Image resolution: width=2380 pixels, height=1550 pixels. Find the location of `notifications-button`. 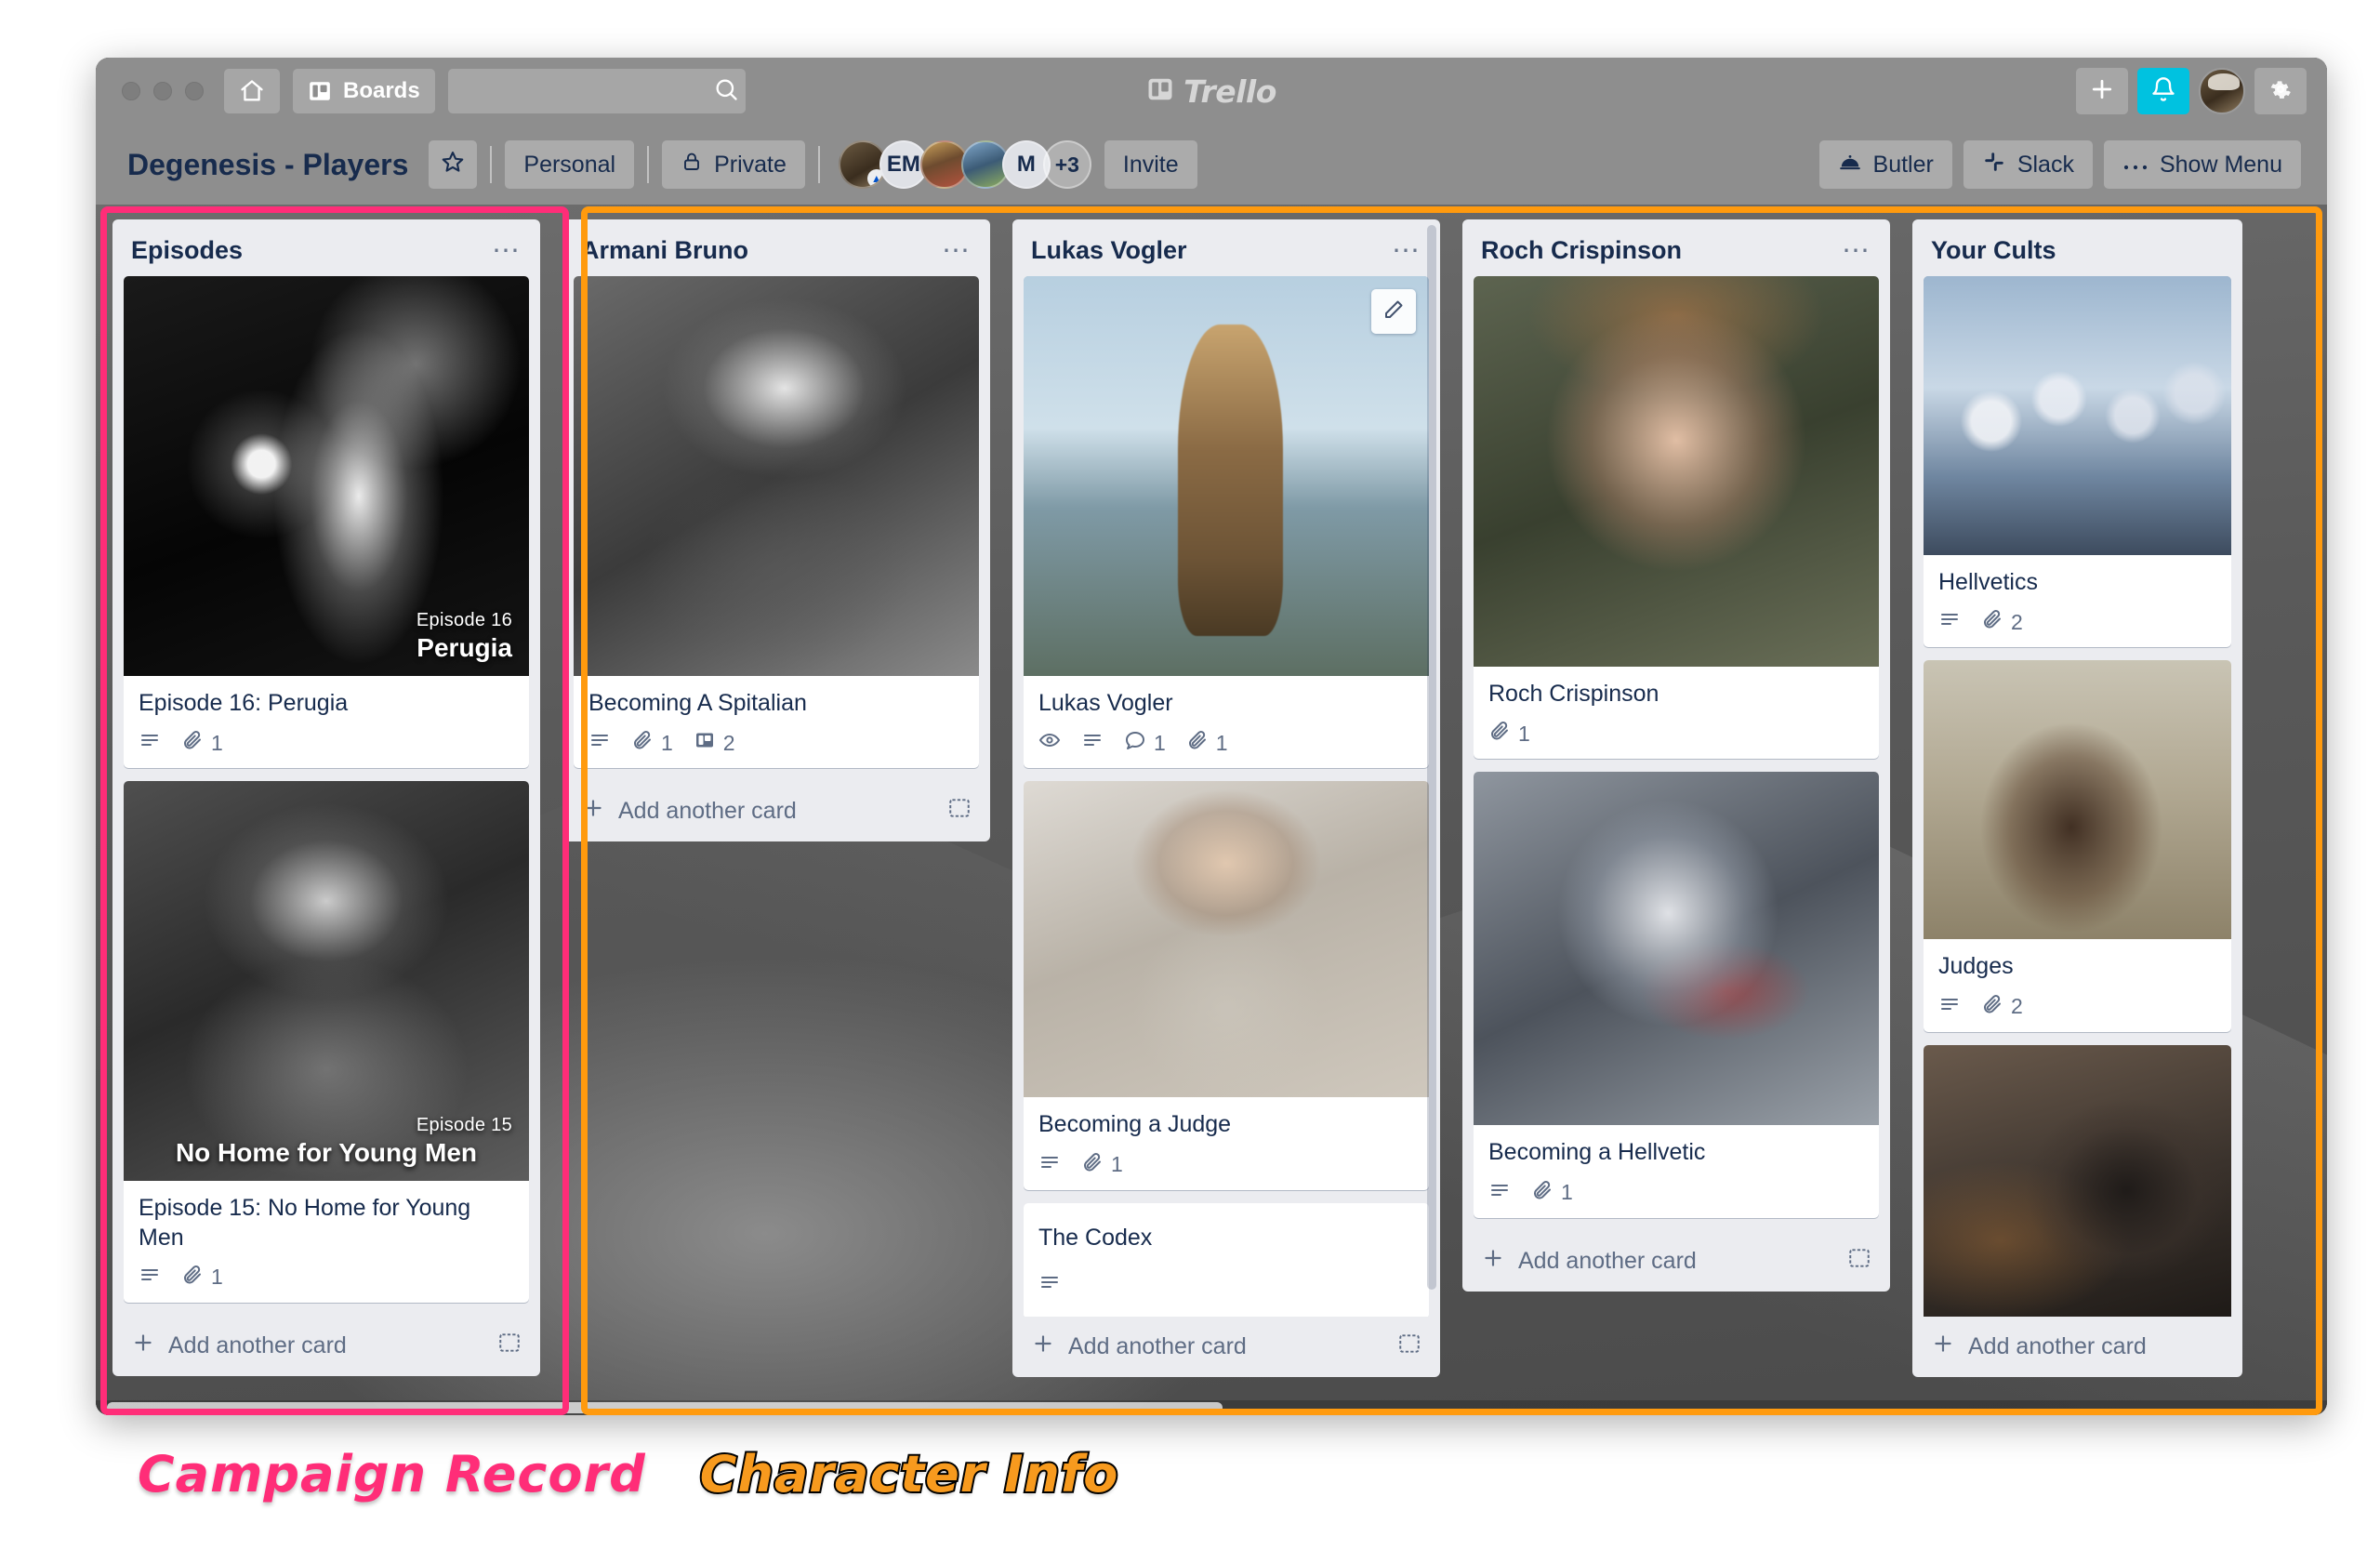

notifications-button is located at coordinates (2163, 91).